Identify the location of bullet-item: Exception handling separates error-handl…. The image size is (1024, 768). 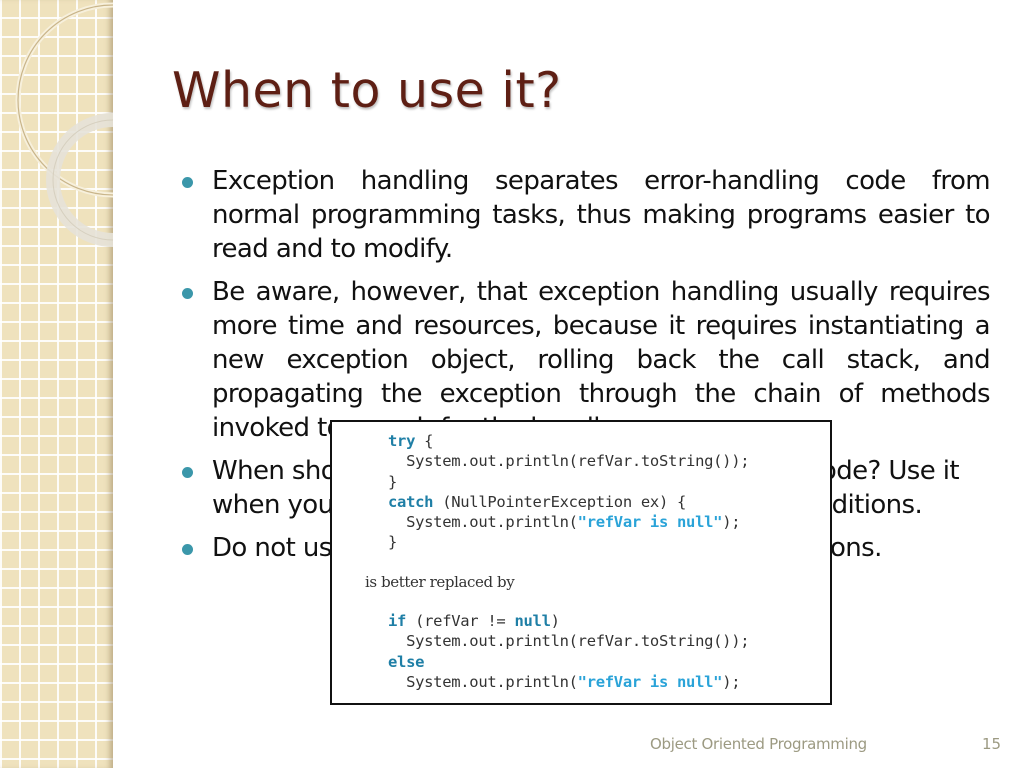
(586, 215).